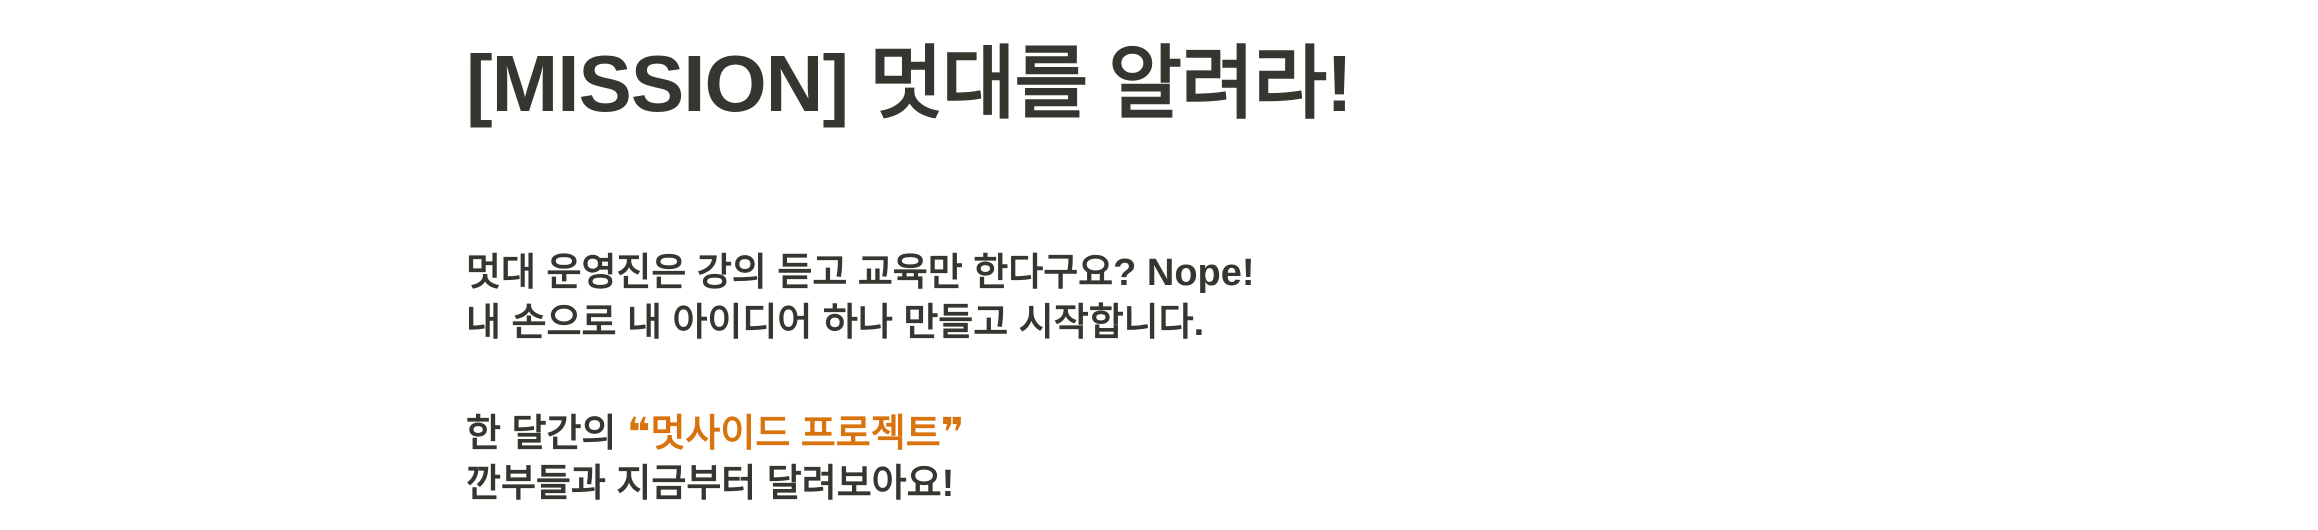 This screenshot has width=2318, height=530. Describe the element at coordinates (952, 433) in the screenshot. I see `close-quote-icon: ❞` at that location.